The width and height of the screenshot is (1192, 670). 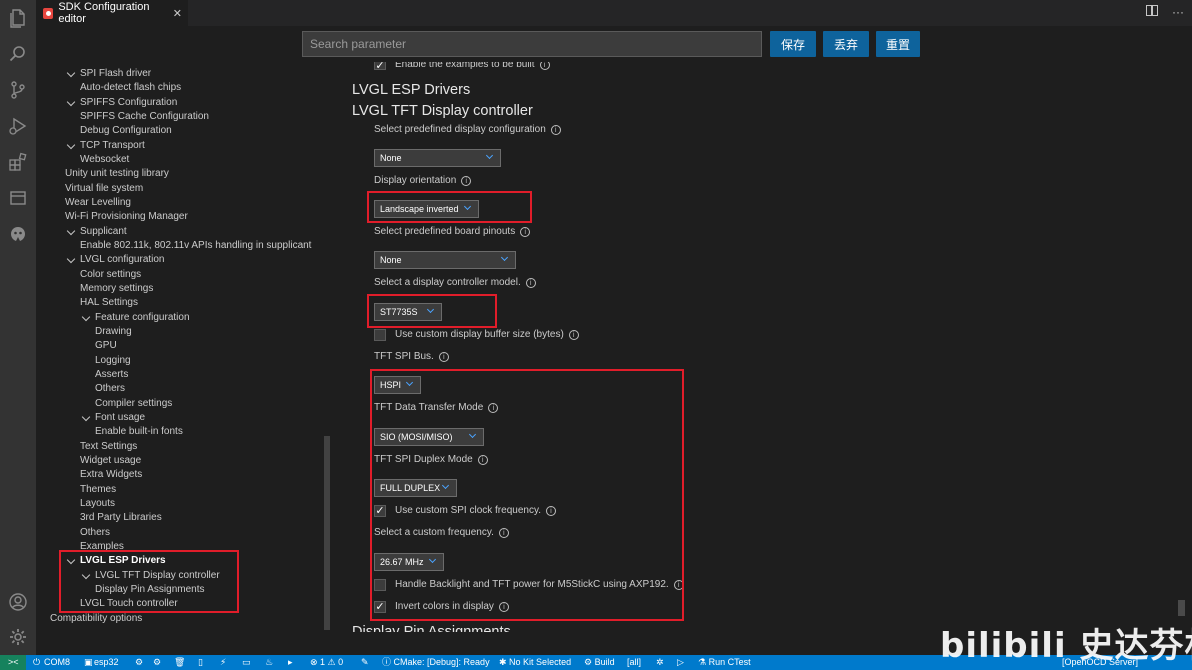 What do you see at coordinates (113, 418) in the screenshot?
I see `sidebar-item: Font usage` at bounding box center [113, 418].